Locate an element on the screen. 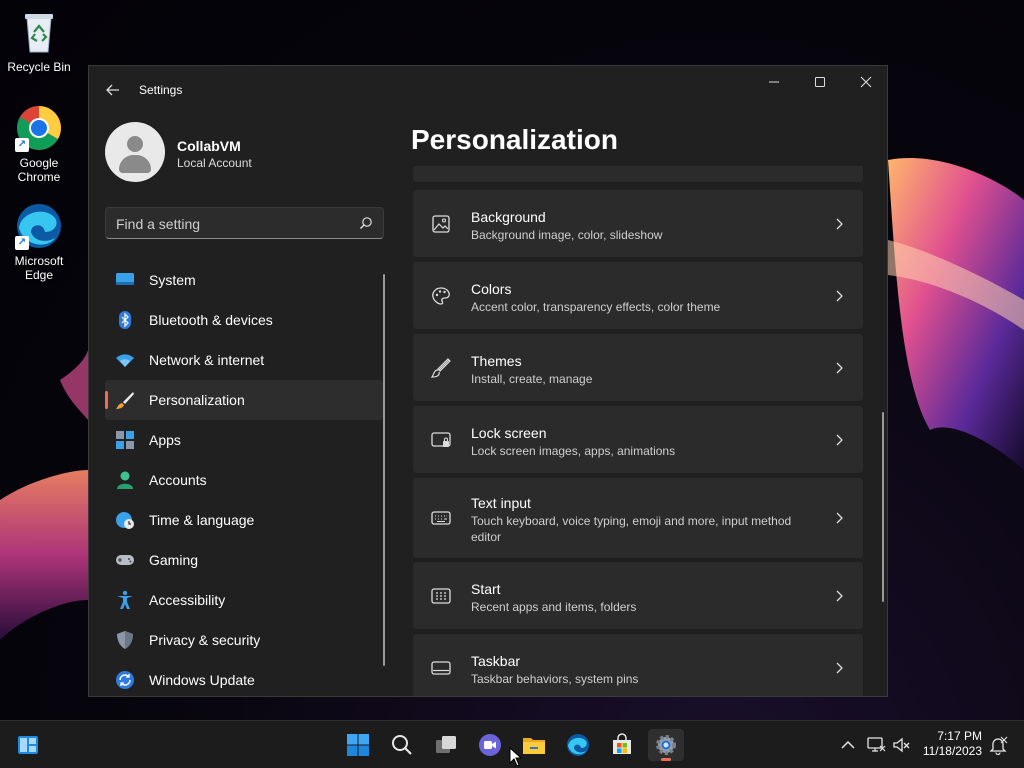  widgets-button is located at coordinates (28, 745).